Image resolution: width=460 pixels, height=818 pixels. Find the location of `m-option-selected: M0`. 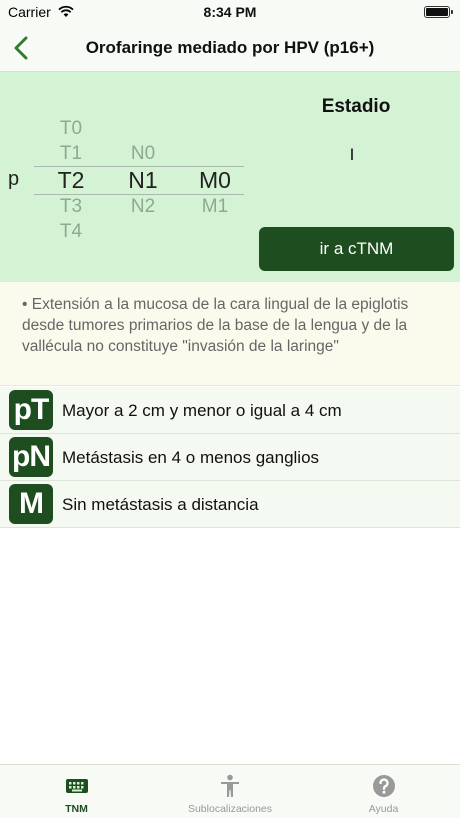

m-option-selected: M0 is located at coordinates (215, 180).